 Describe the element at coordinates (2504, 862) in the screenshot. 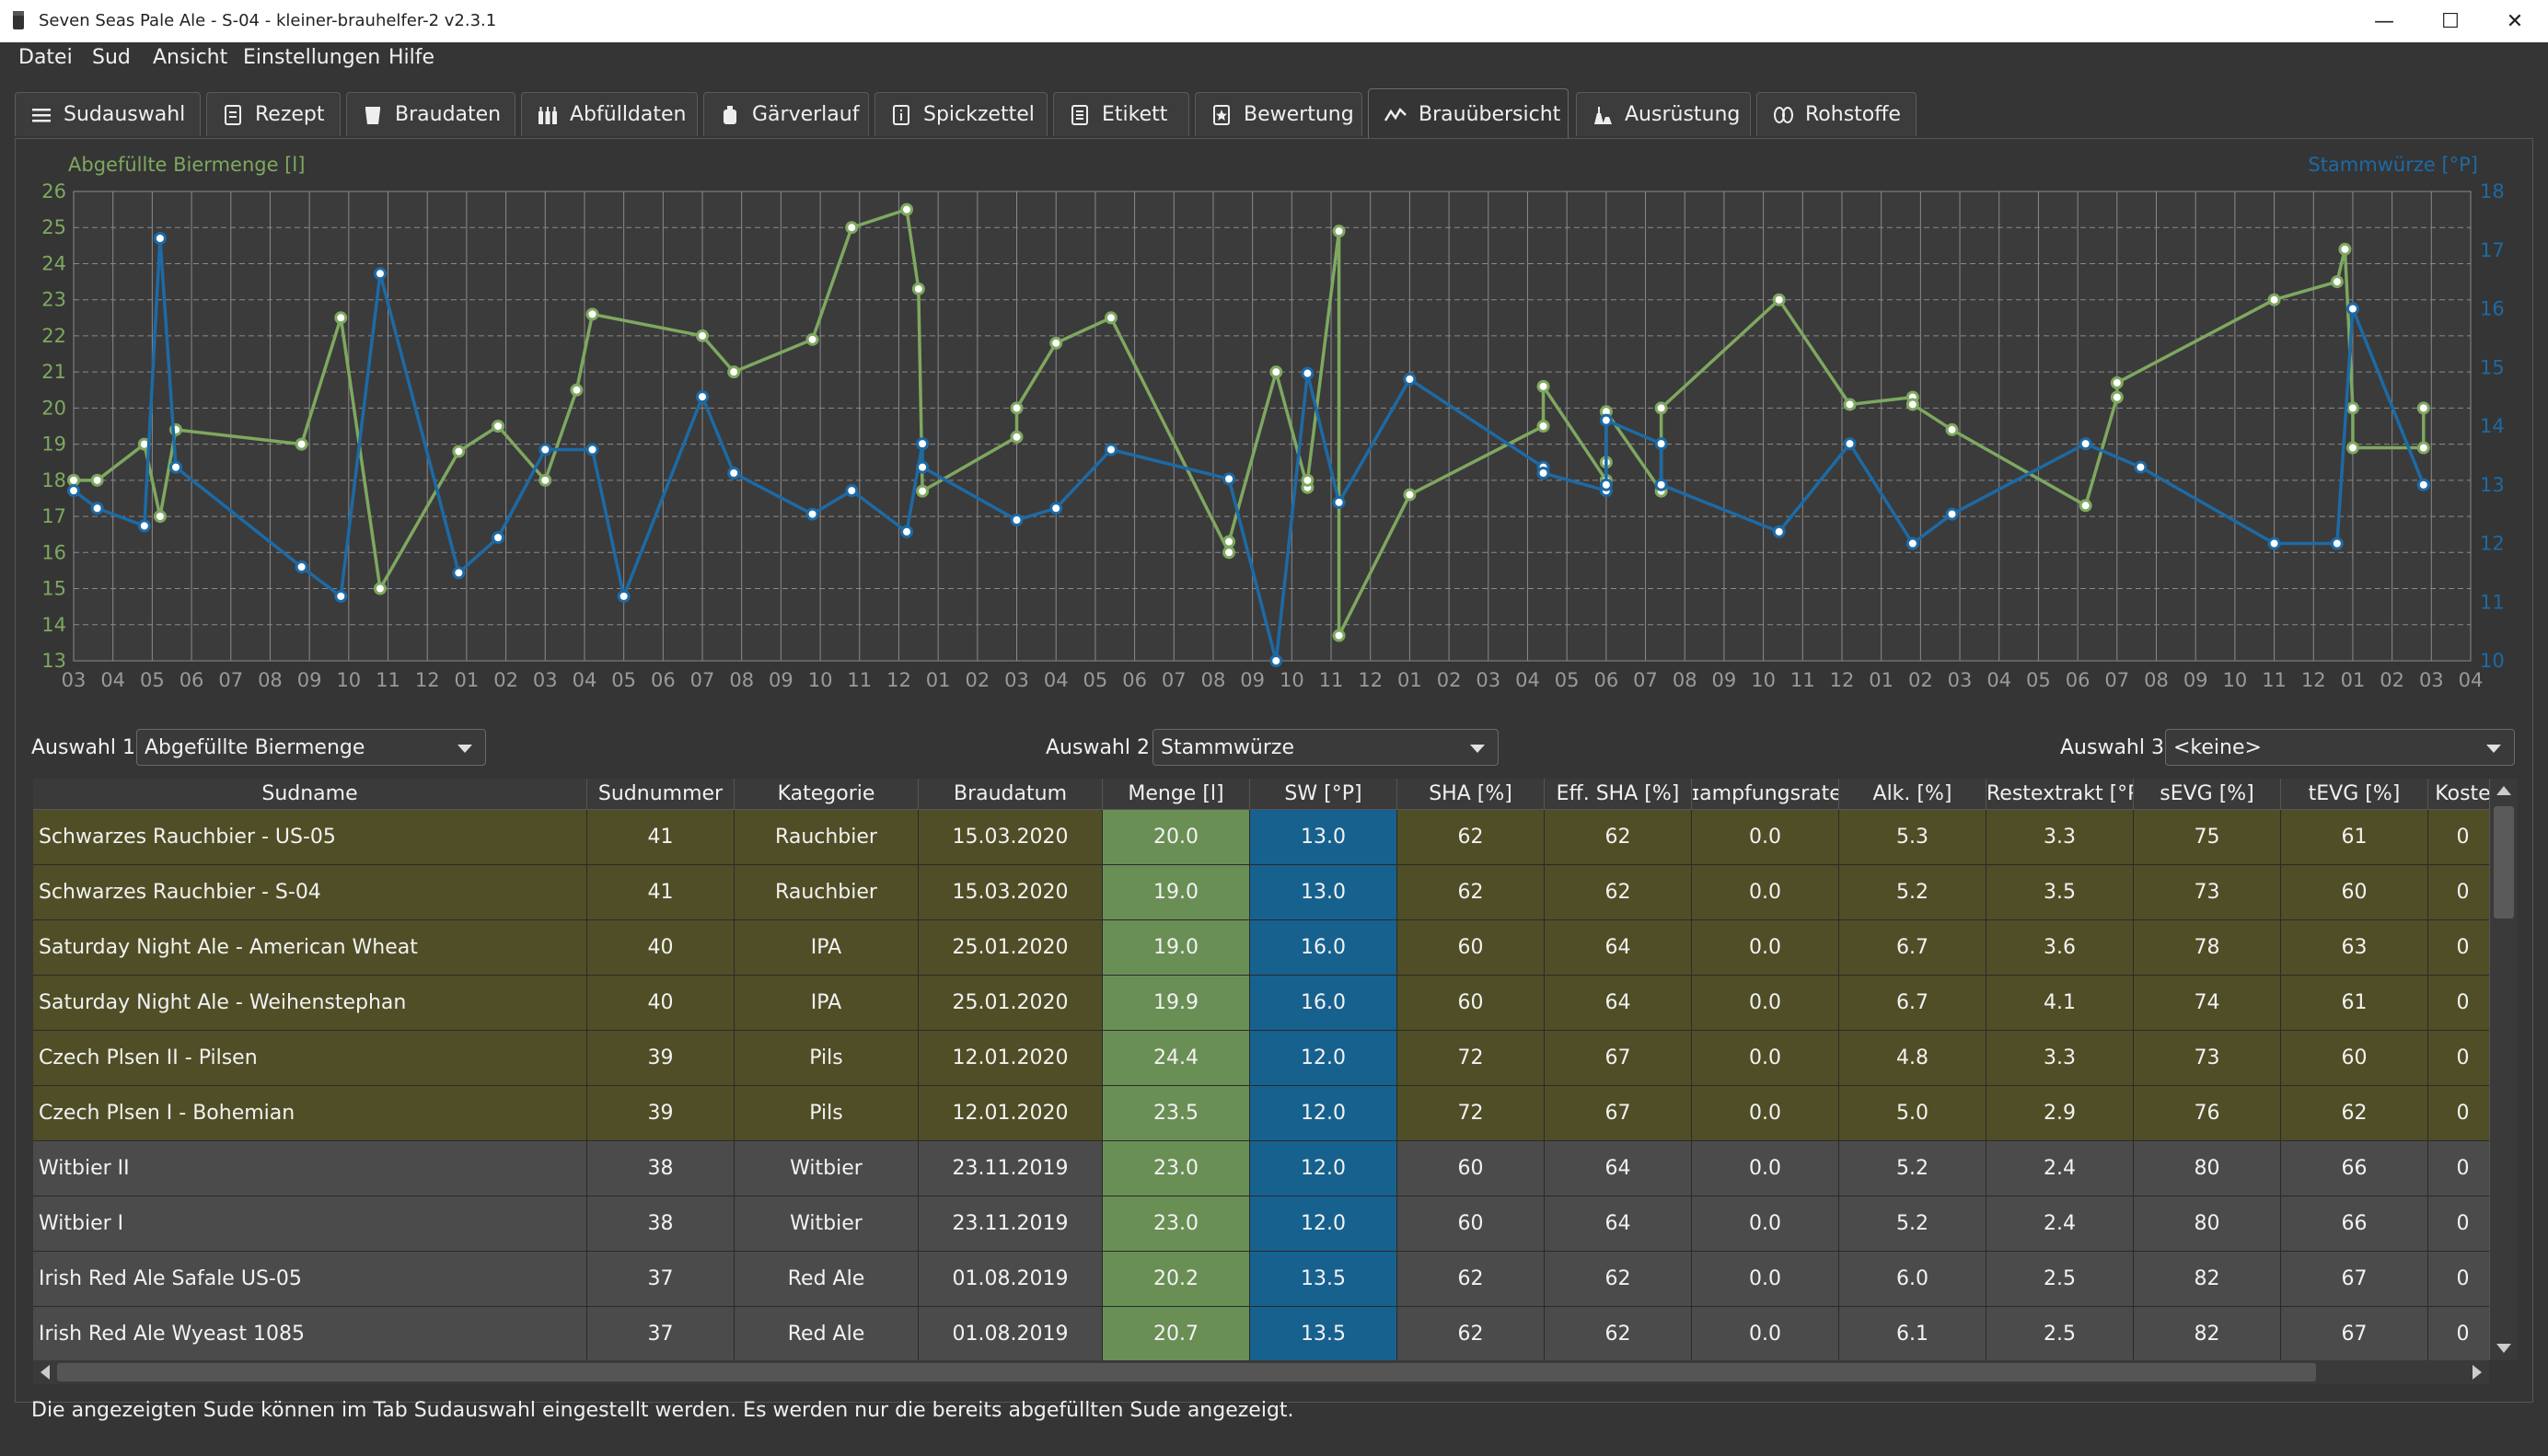

I see `vertical-scroll-thumb` at that location.